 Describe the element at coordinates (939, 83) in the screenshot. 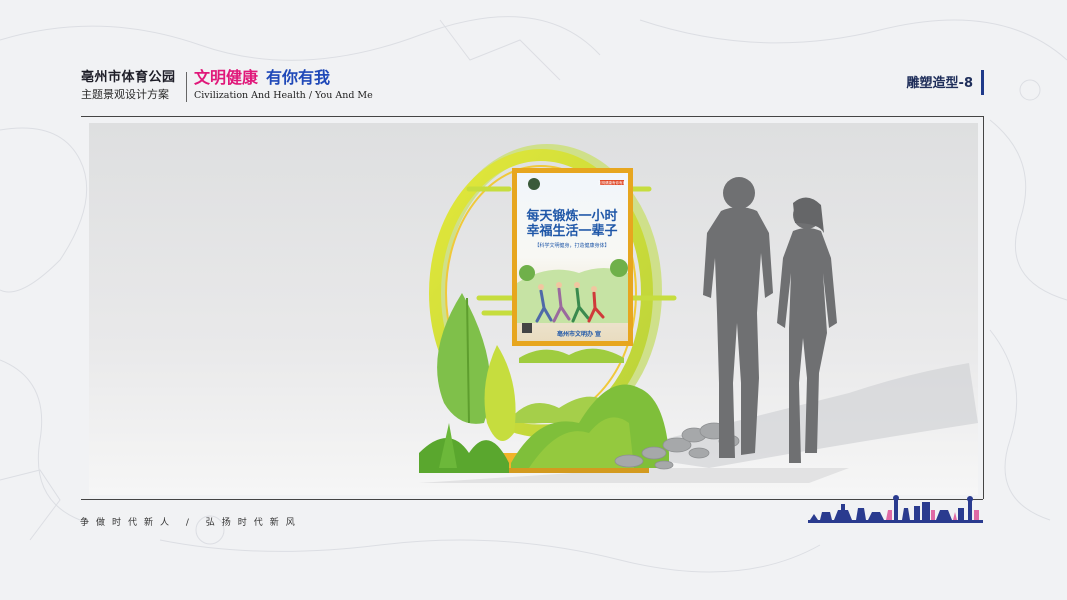

I see `page-label: 雕塑造型-8` at that location.